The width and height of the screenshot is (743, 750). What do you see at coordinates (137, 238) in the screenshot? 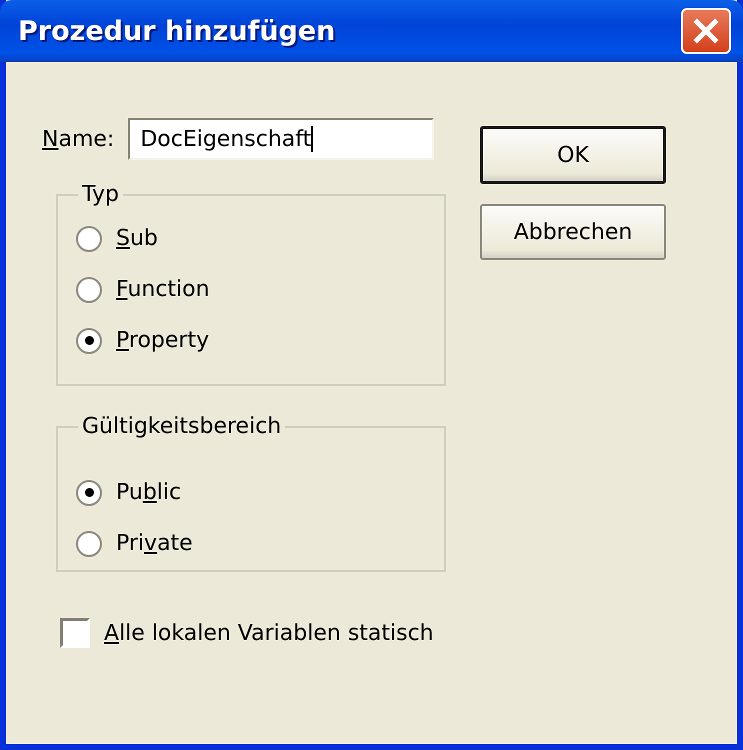
I see `radio-label: Sub` at bounding box center [137, 238].